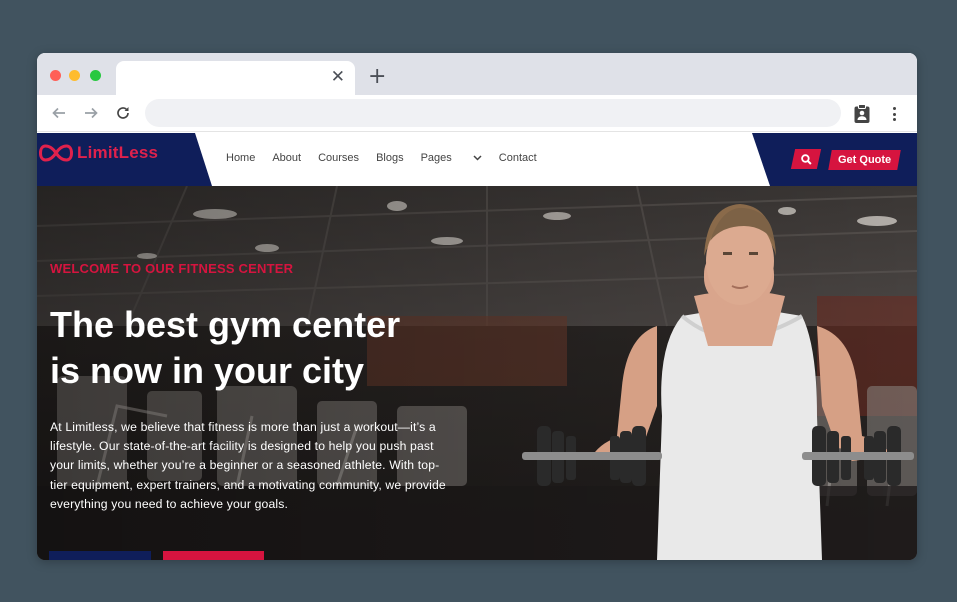 The width and height of the screenshot is (957, 602). I want to click on browser-tab: ✕, so click(235, 78).